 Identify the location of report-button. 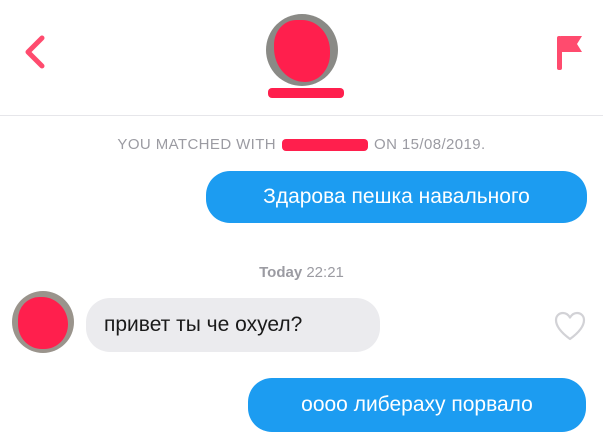
(570, 52).